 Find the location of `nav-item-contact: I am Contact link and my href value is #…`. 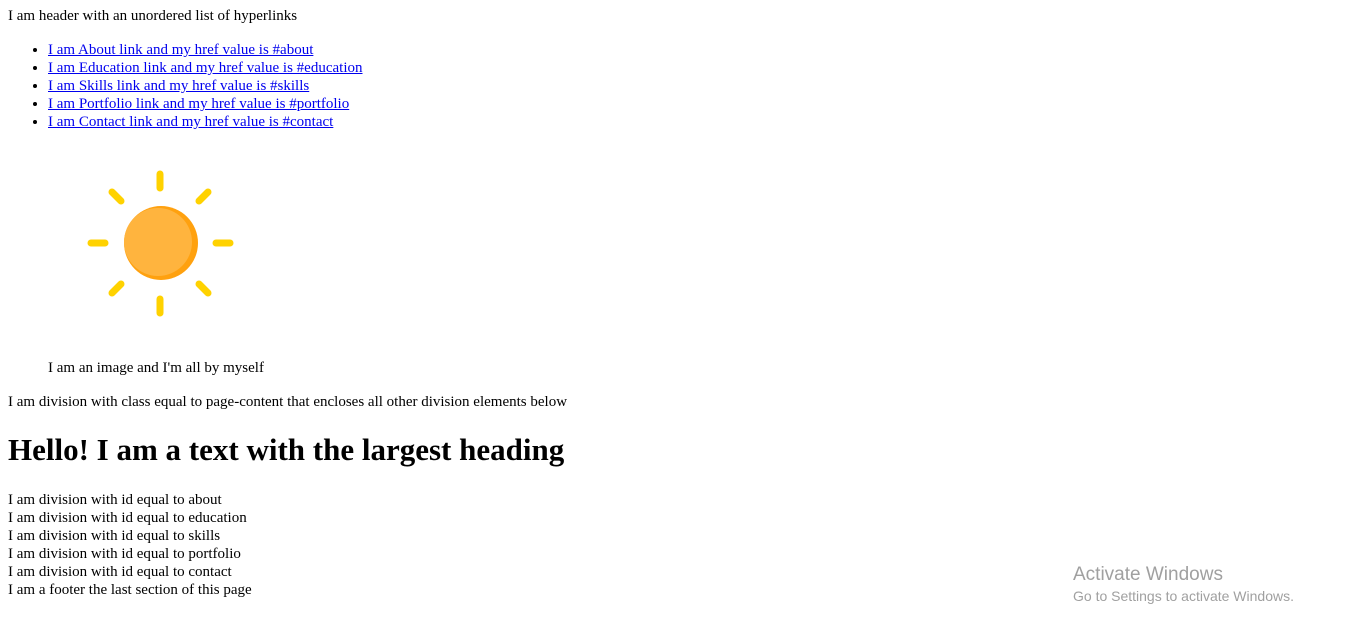

nav-item-contact: I am Contact link and my href value is #… is located at coordinates (205, 122).